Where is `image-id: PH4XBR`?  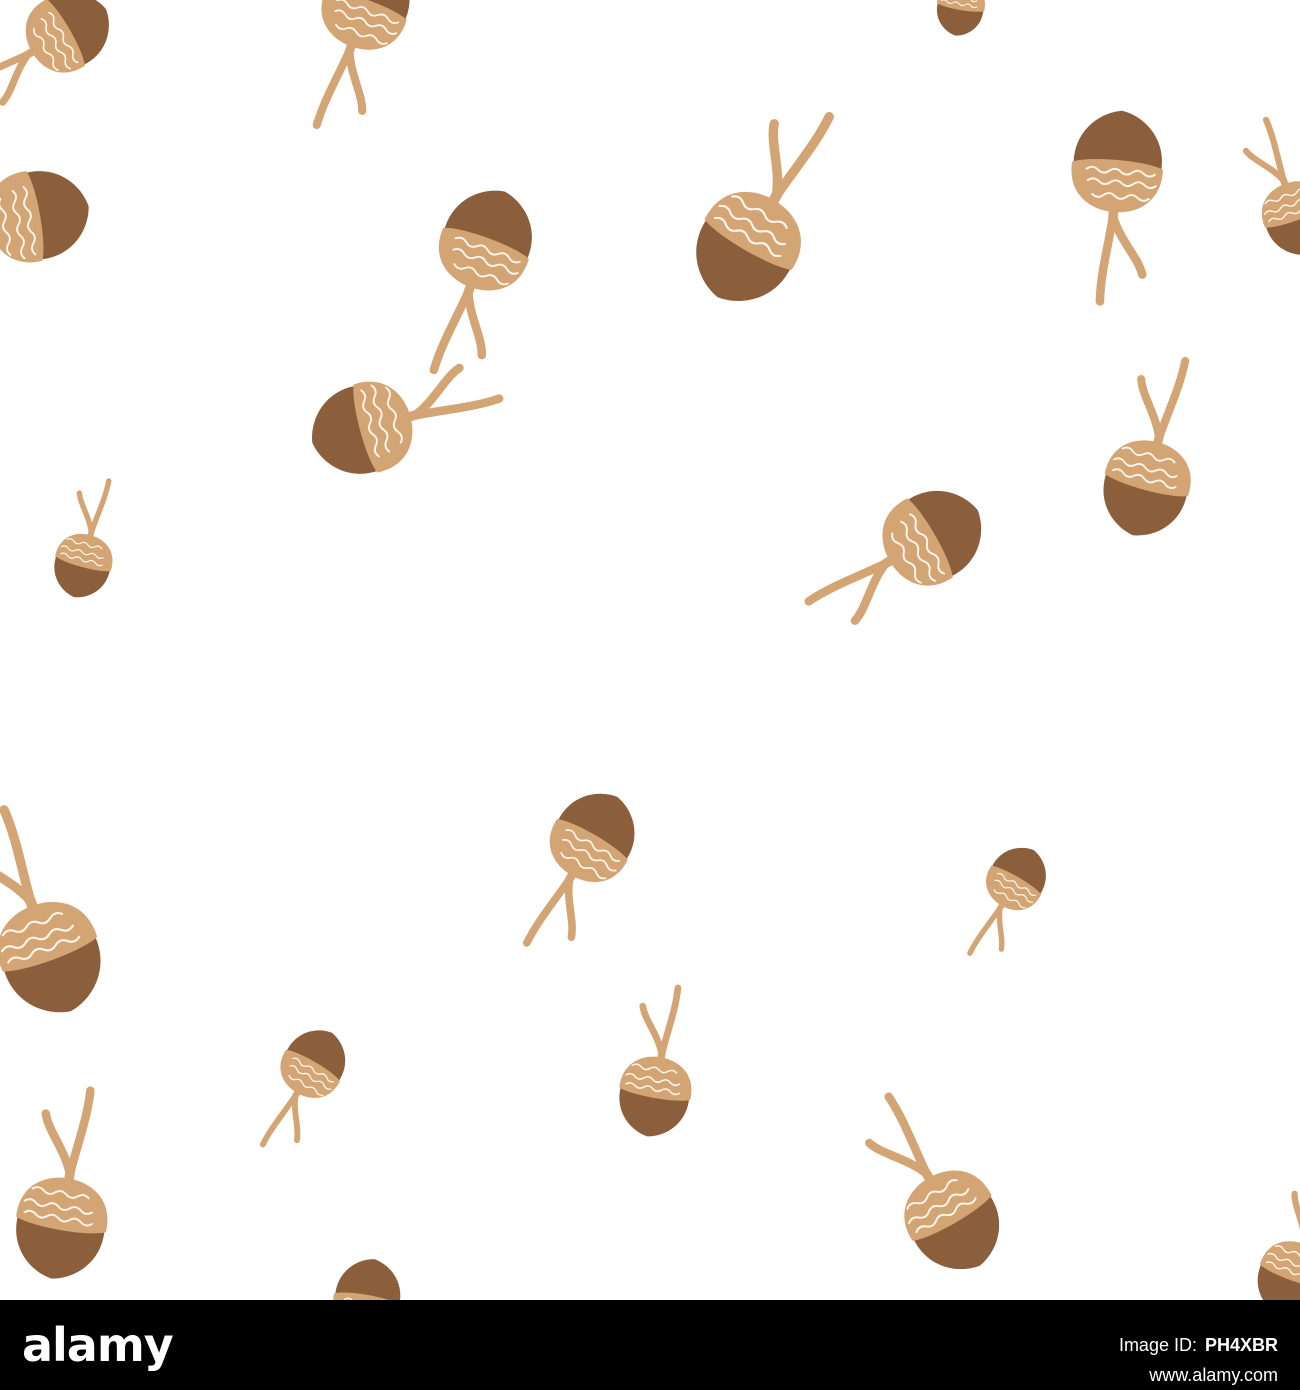
image-id: PH4XBR is located at coordinates (1241, 1345).